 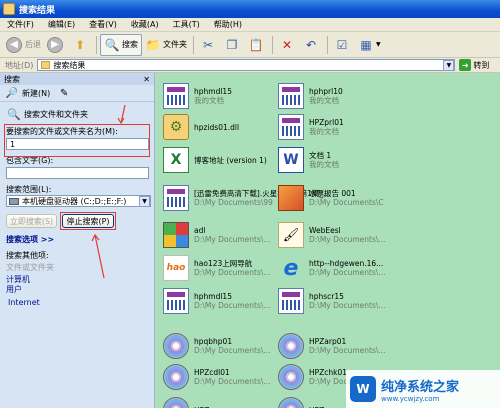 I want to click on address-label: 地址(D), so click(x=19, y=65).